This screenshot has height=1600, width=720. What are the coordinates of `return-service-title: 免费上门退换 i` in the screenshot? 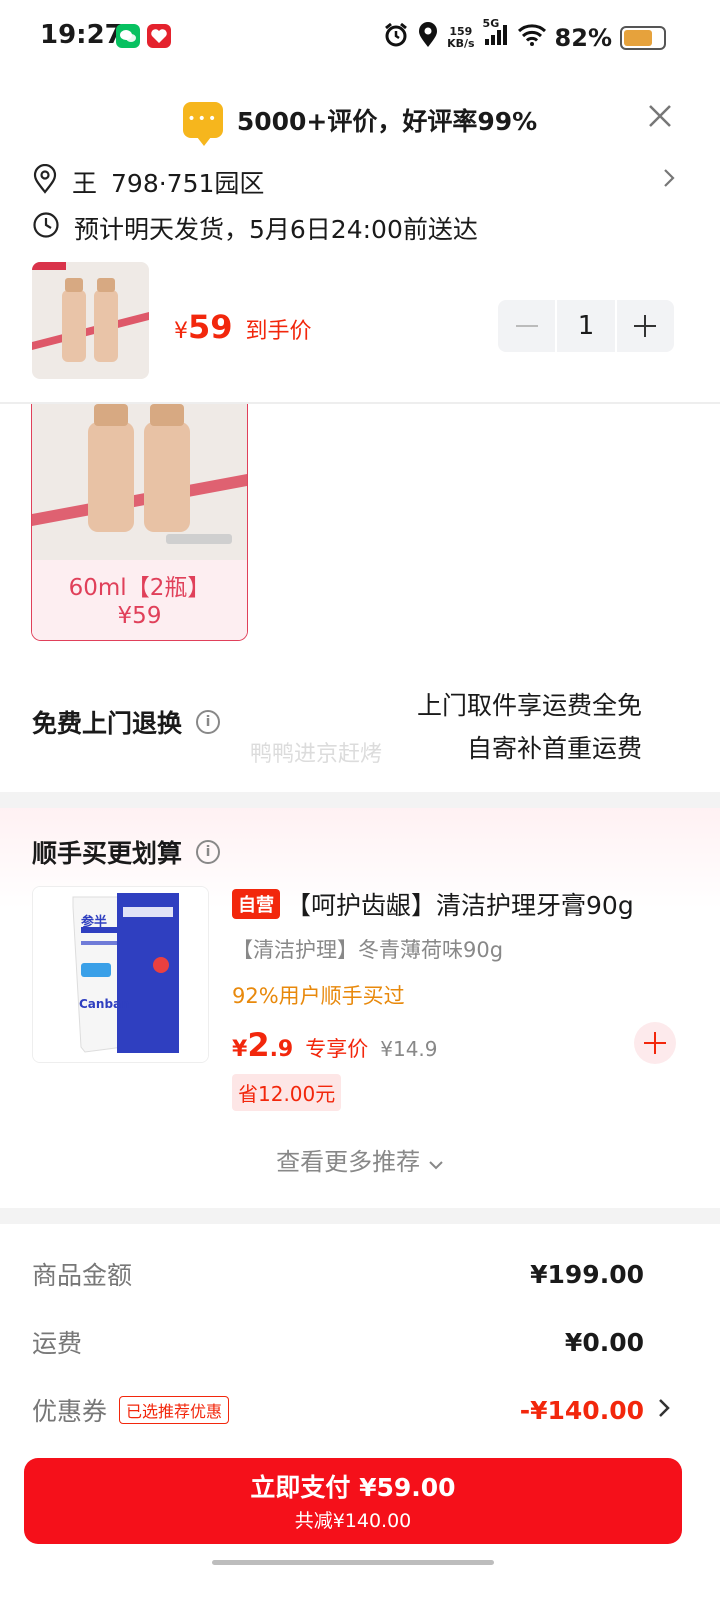 It's located at (126, 722).